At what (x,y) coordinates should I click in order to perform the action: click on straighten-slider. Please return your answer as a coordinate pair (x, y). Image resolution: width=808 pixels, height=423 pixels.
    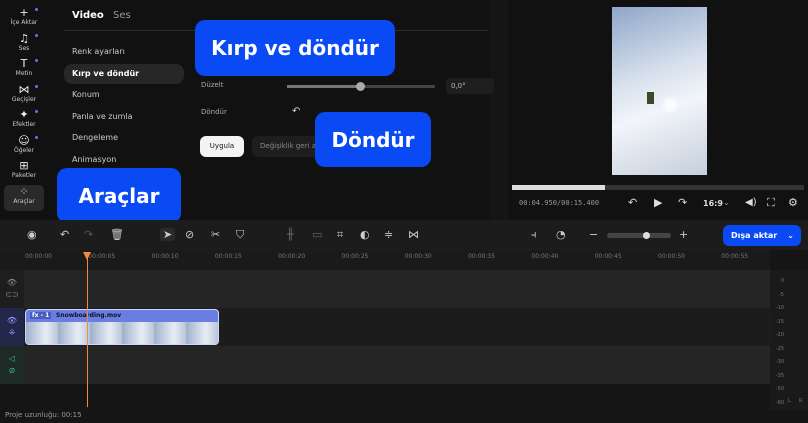
    Looking at the image, I should click on (361, 86).